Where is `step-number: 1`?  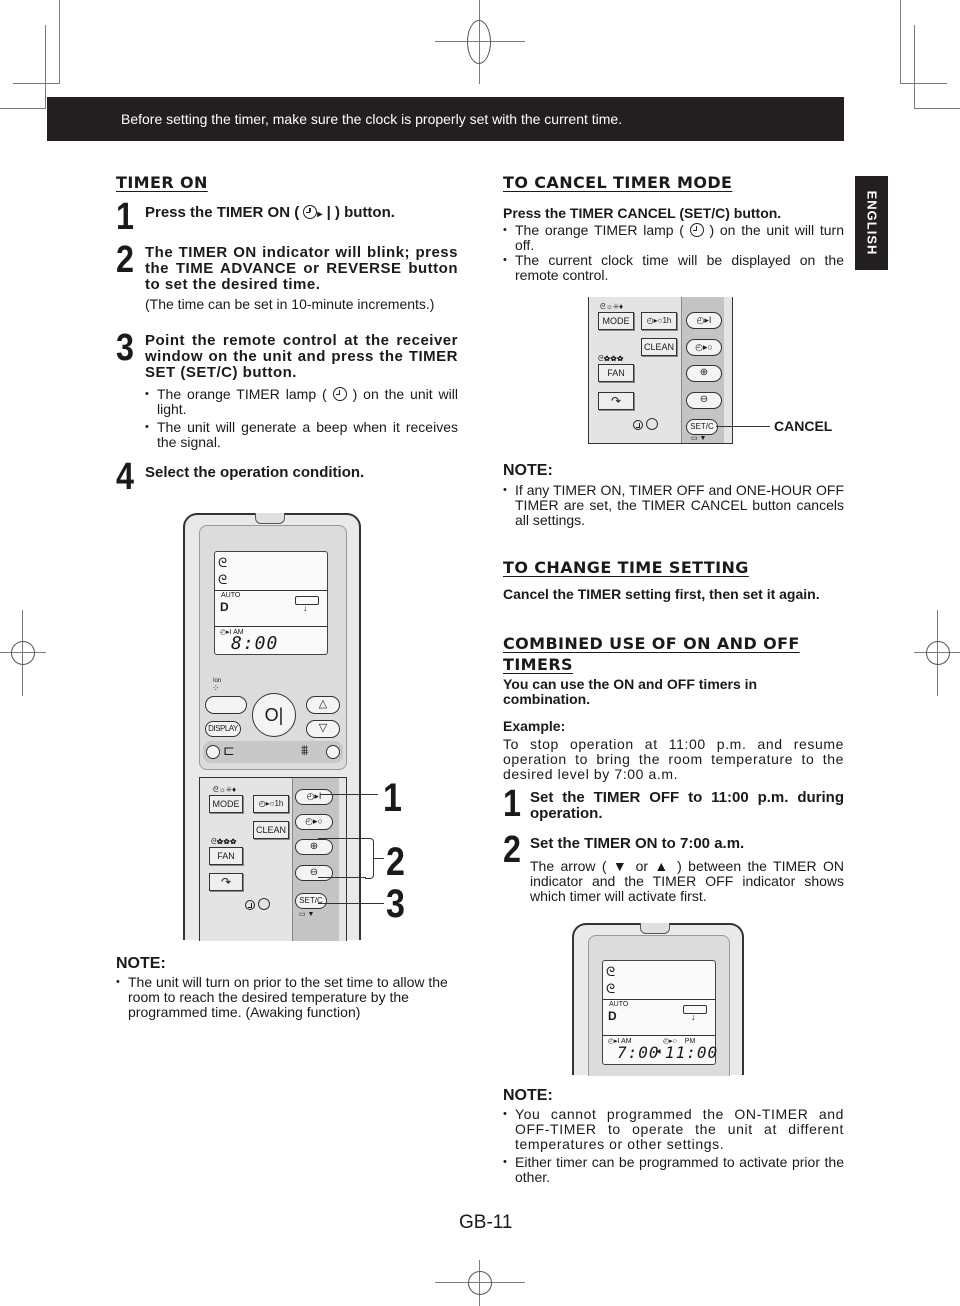
step-number: 1 is located at coordinates (125, 217).